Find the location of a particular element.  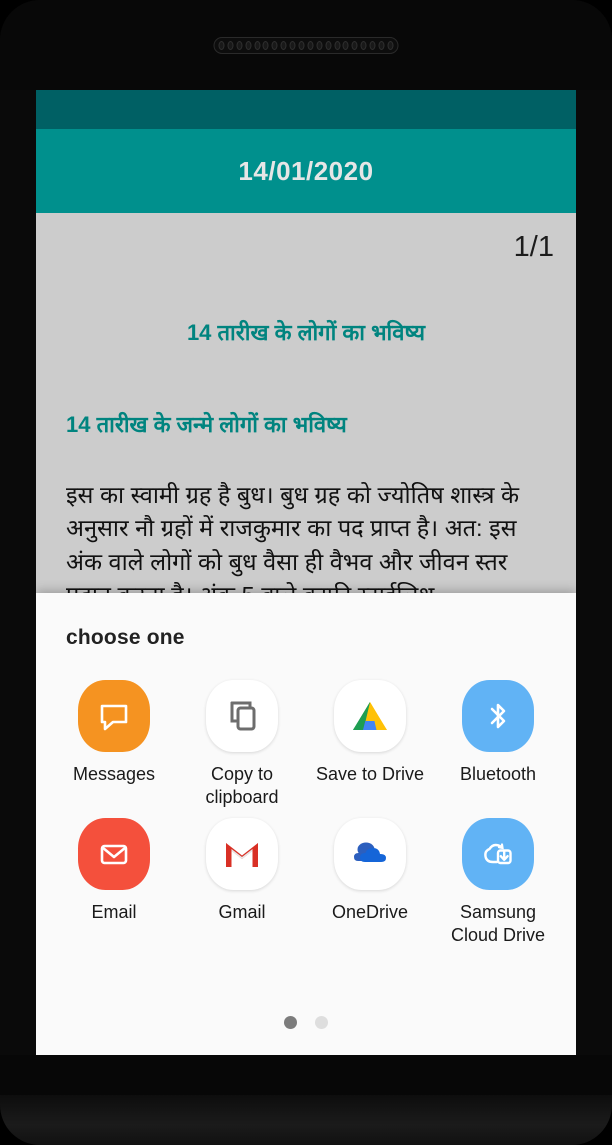

share-target-bluetooth: Bluetooth is located at coordinates (498, 741).